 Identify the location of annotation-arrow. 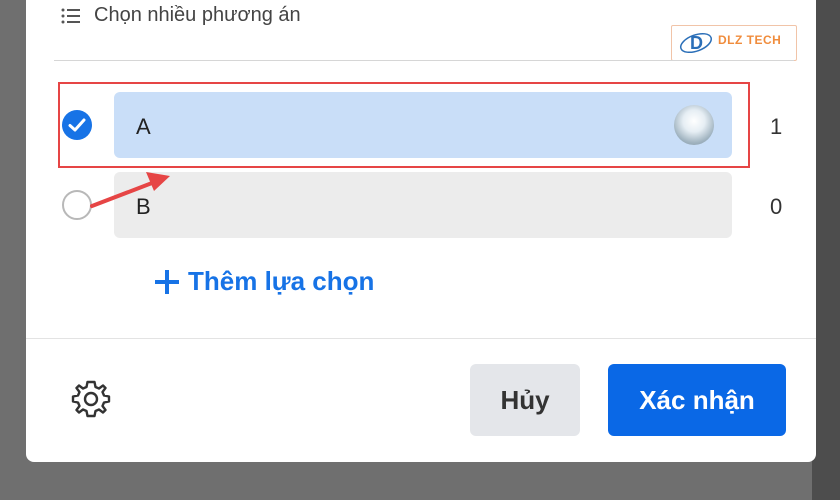
(130, 190).